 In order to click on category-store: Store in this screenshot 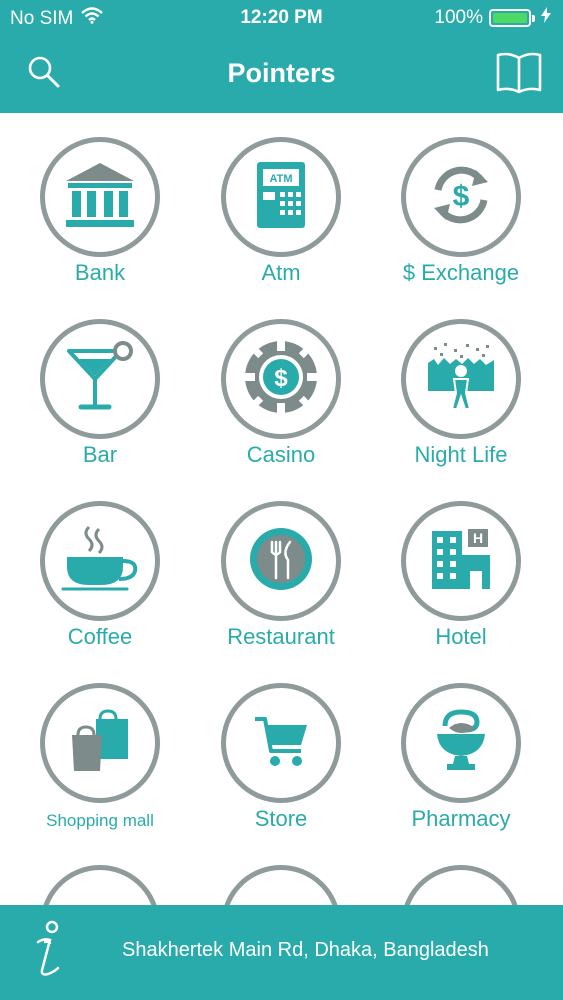, I will do `click(281, 749)`.